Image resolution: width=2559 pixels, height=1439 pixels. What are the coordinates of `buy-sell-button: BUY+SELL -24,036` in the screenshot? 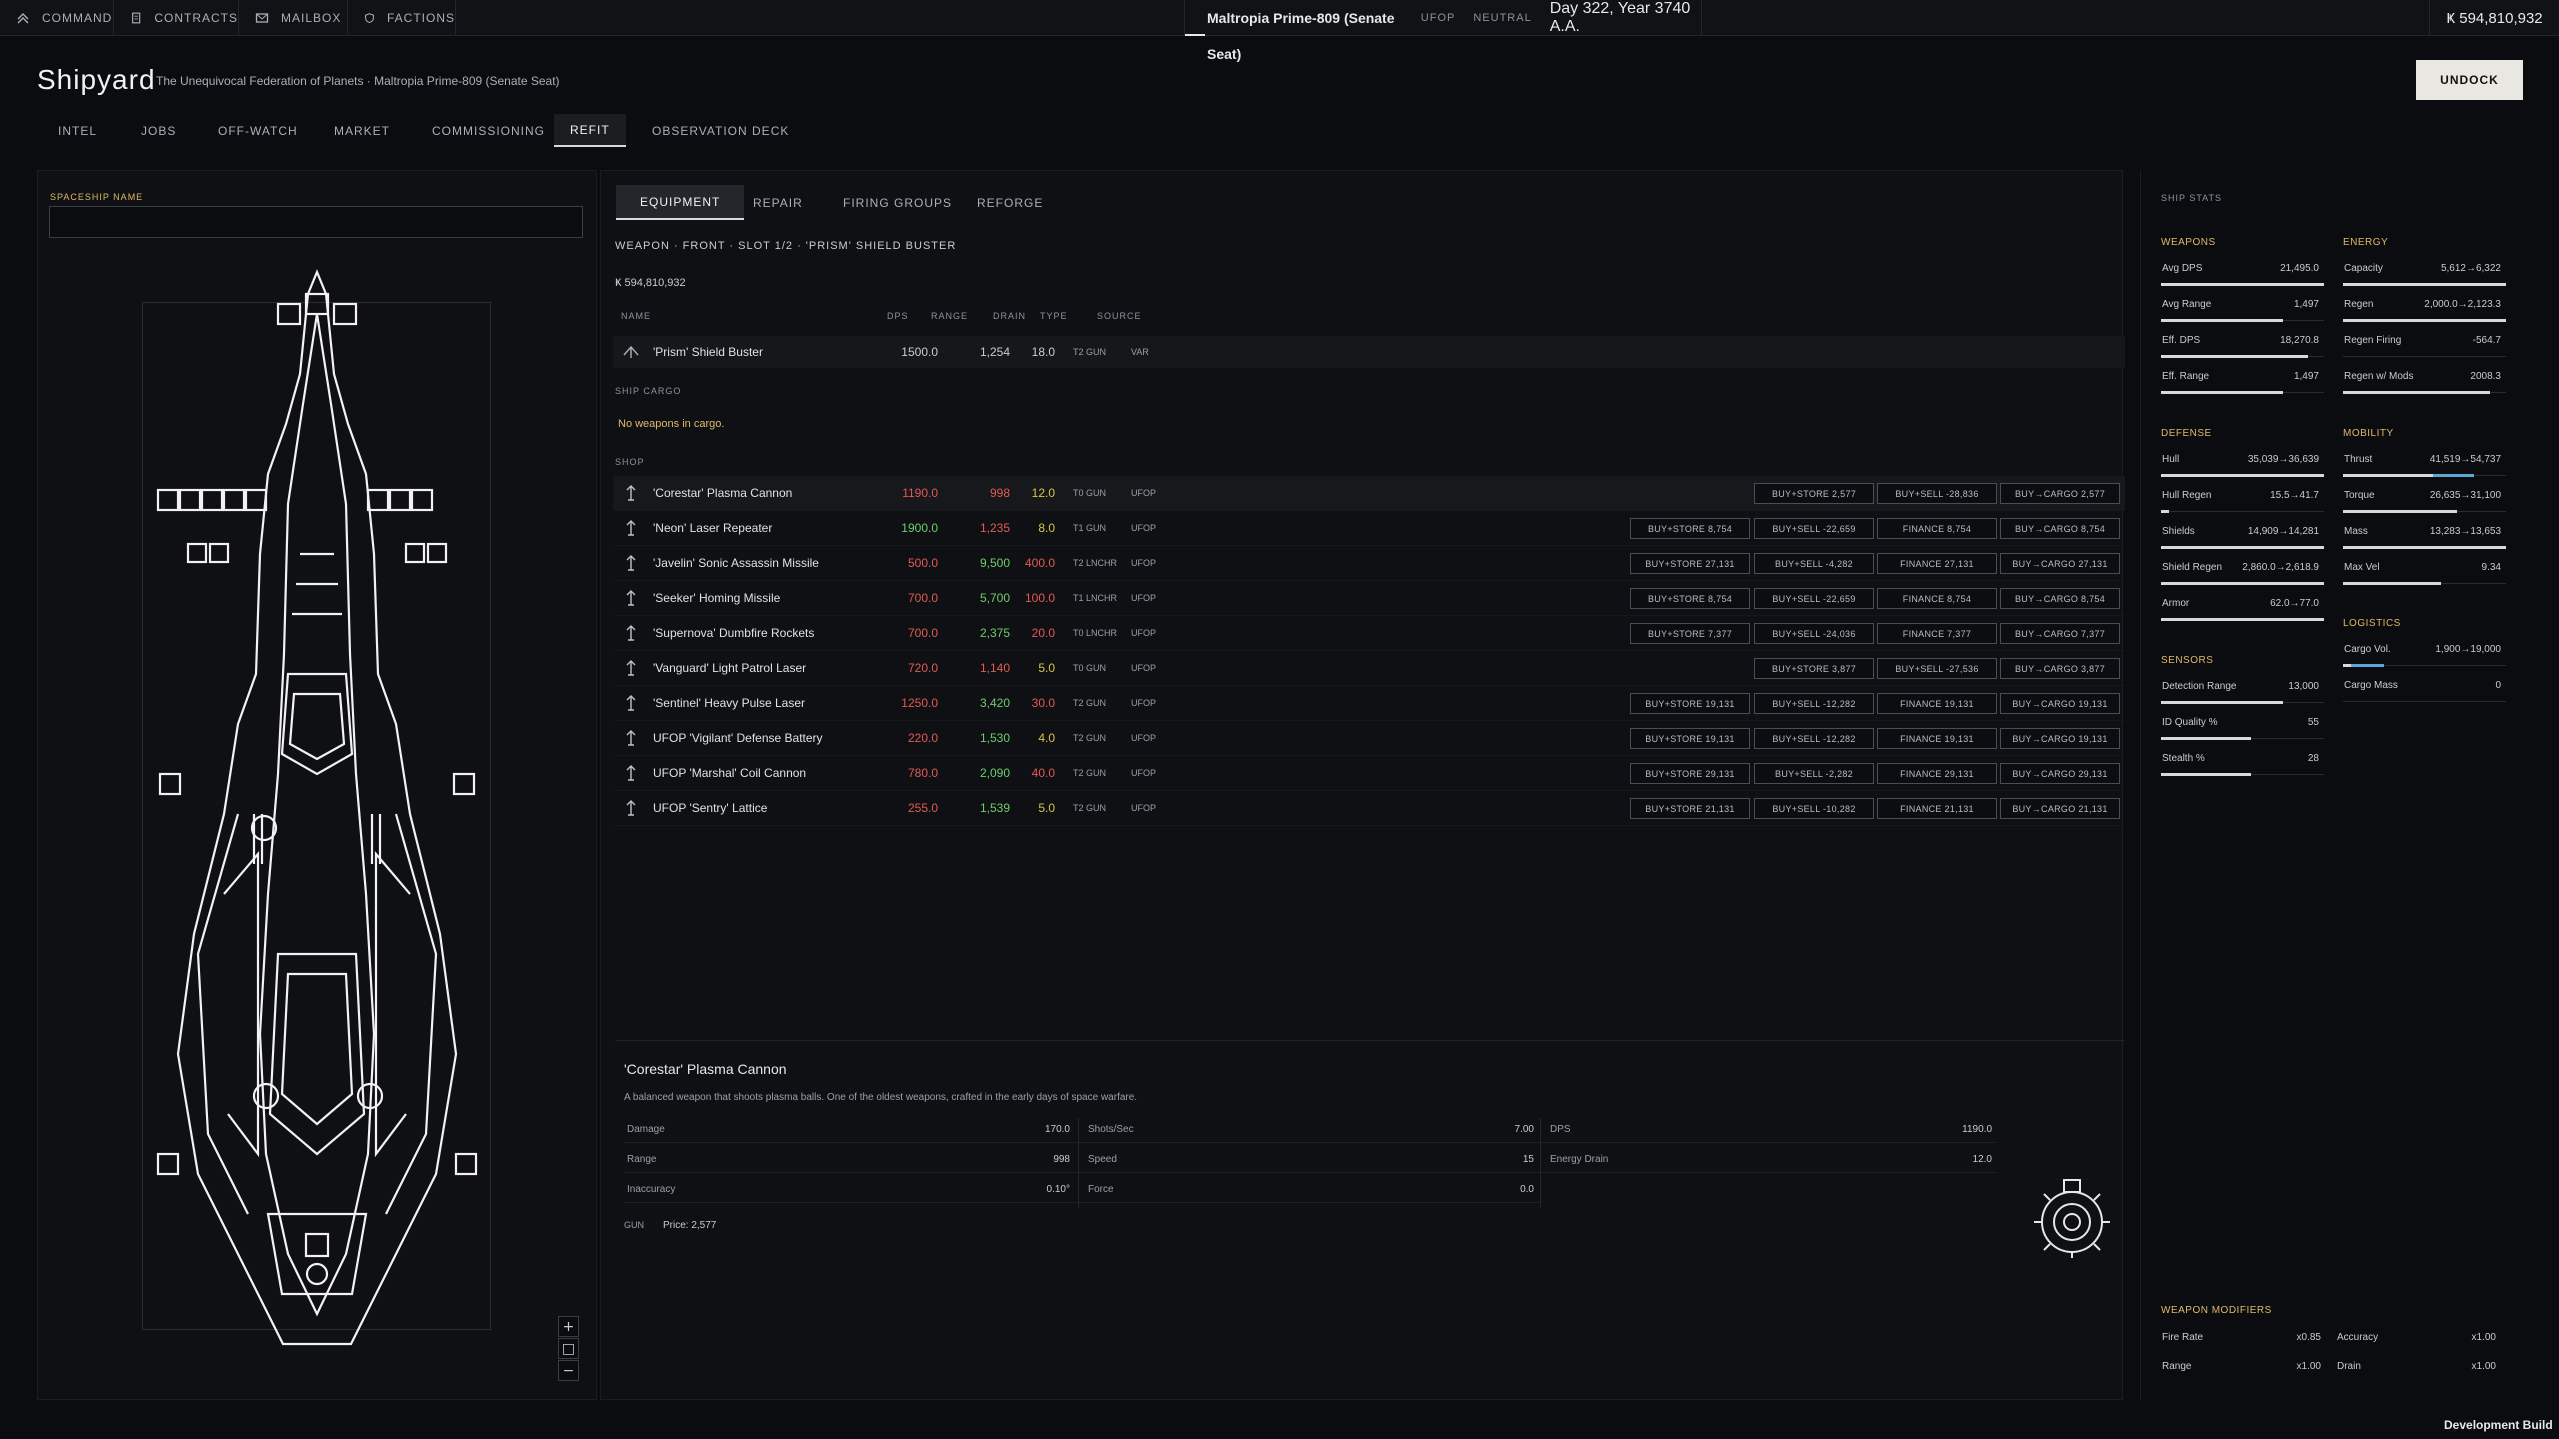 It's located at (1814, 633).